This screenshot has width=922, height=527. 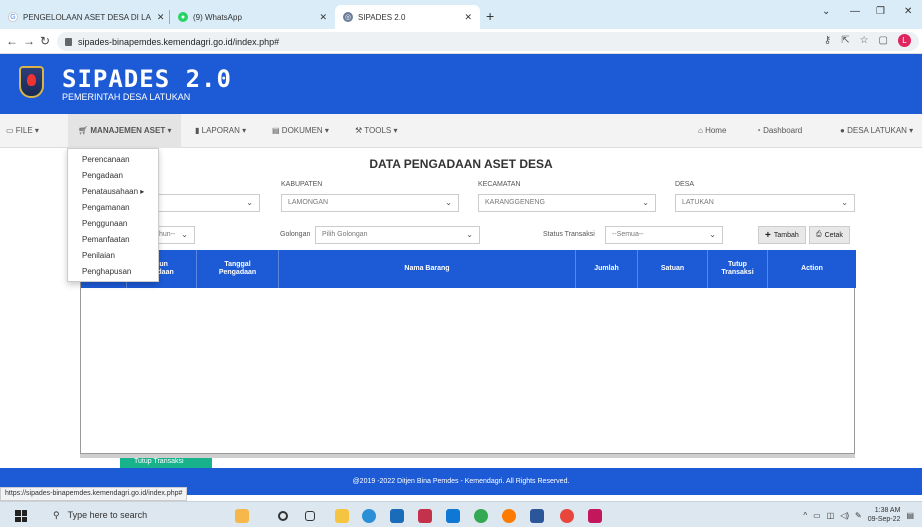 What do you see at coordinates (56, 514) in the screenshot?
I see `search-icon: ⚲` at bounding box center [56, 514].